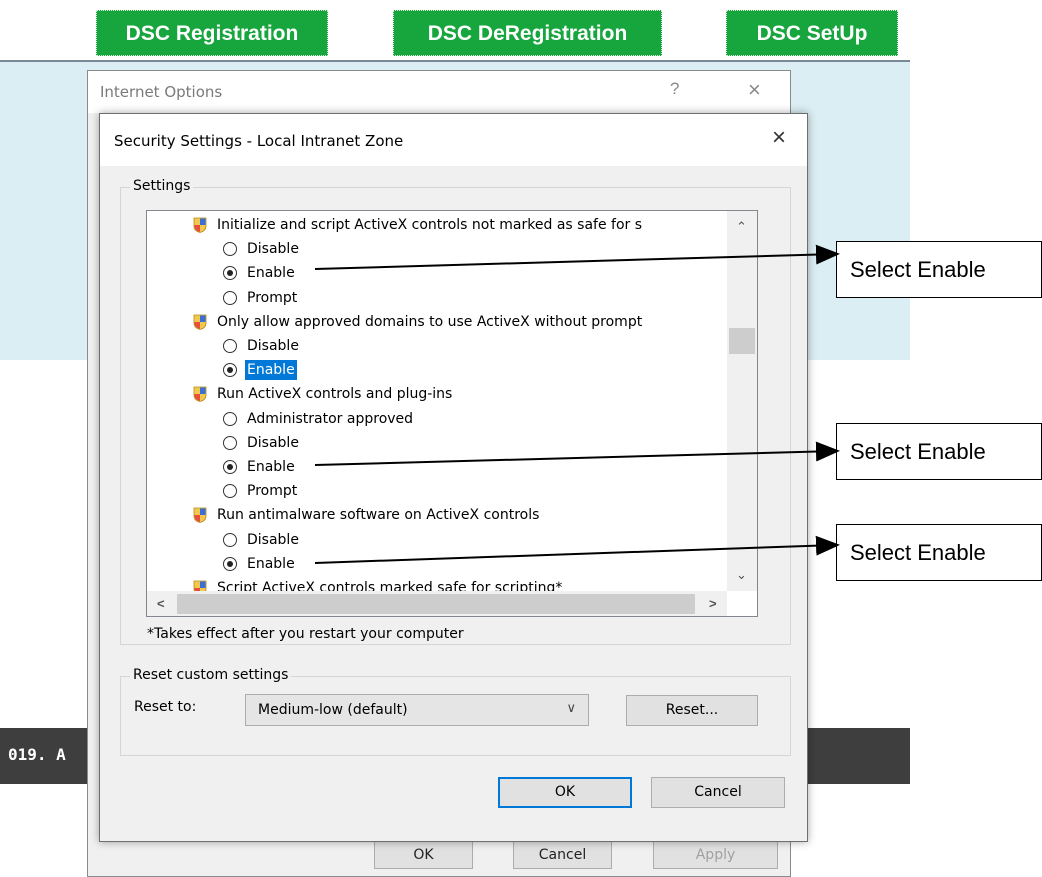 Image resolution: width=1042 pixels, height=877 pixels. I want to click on vertical-scrollbar, so click(742, 401).